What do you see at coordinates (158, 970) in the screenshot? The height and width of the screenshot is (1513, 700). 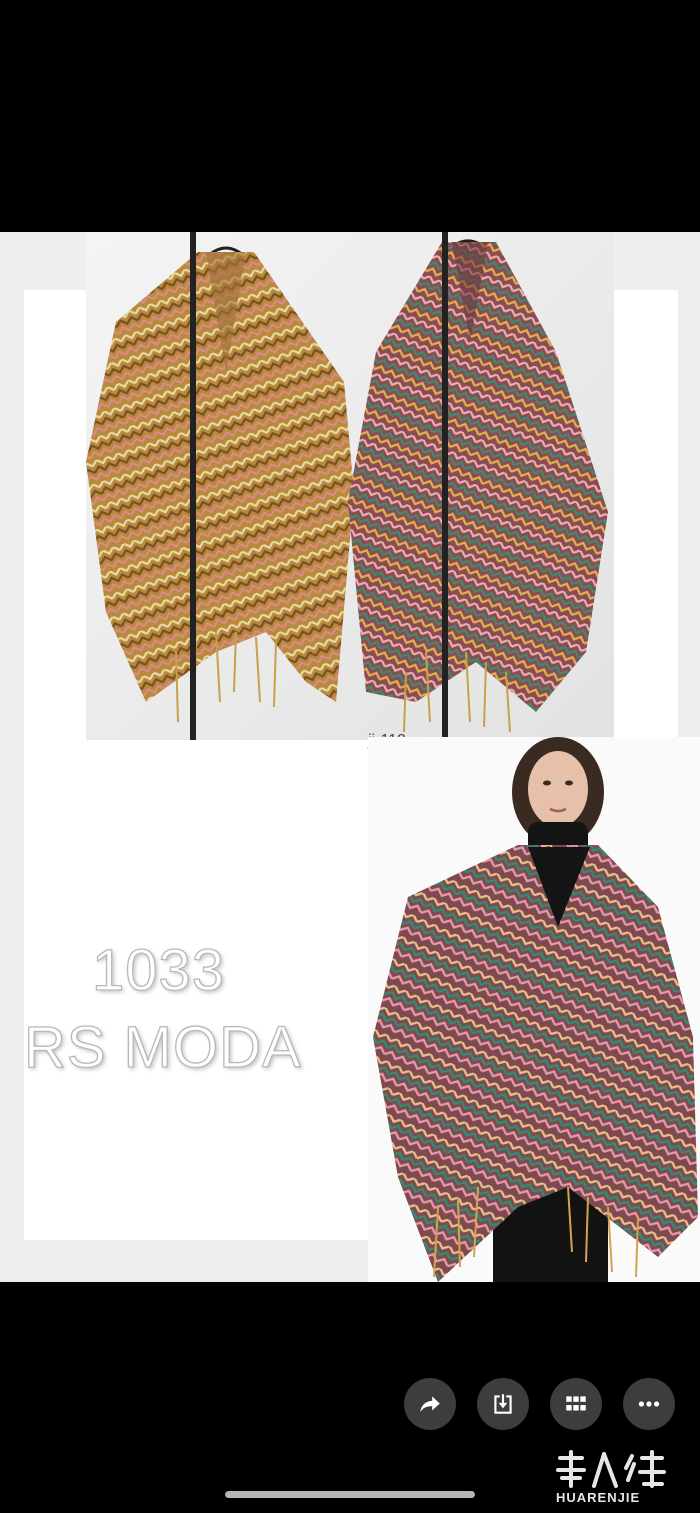 I see `style-code-text: 1033` at bounding box center [158, 970].